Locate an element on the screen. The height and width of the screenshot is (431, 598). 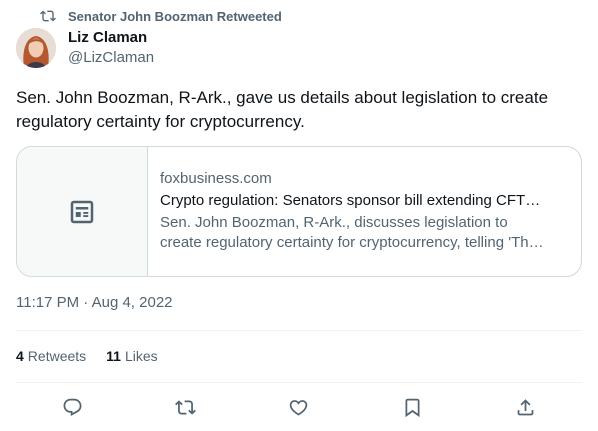
retweet-context-label: Senator John Boozman Retweeted is located at coordinates (175, 16).